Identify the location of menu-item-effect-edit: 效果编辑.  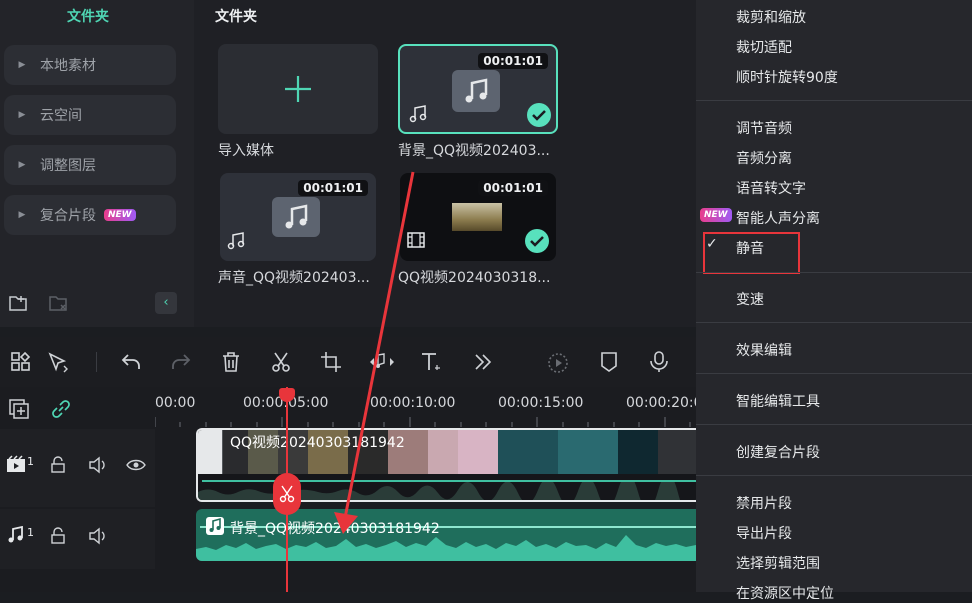
(764, 350).